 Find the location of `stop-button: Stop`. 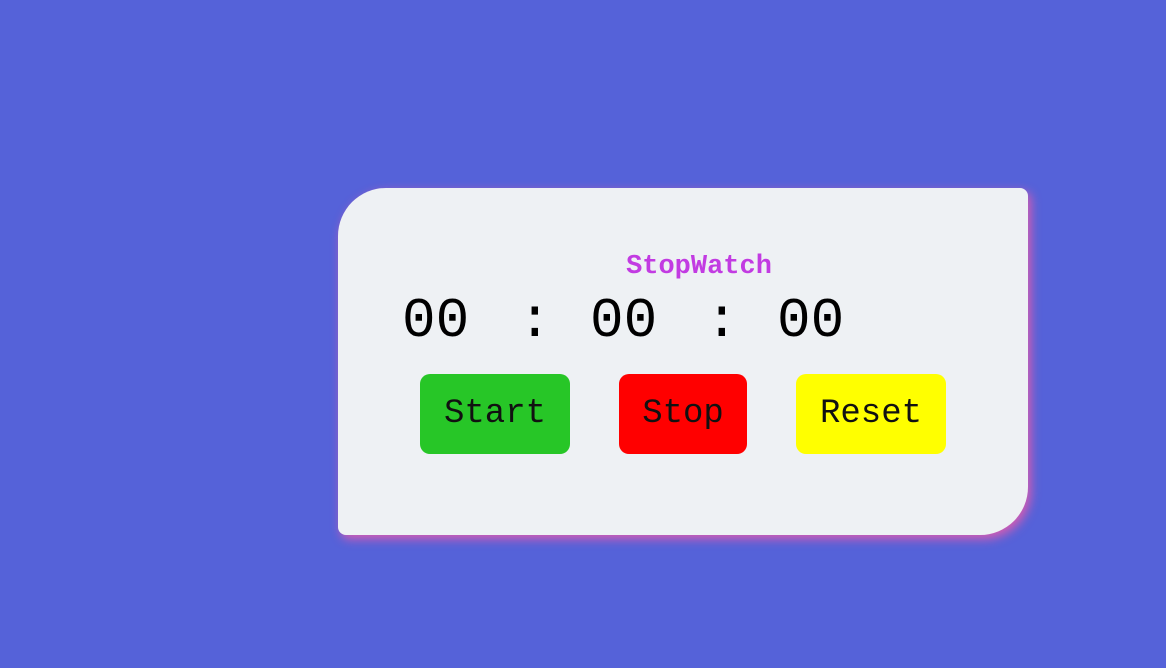

stop-button: Stop is located at coordinates (683, 414).